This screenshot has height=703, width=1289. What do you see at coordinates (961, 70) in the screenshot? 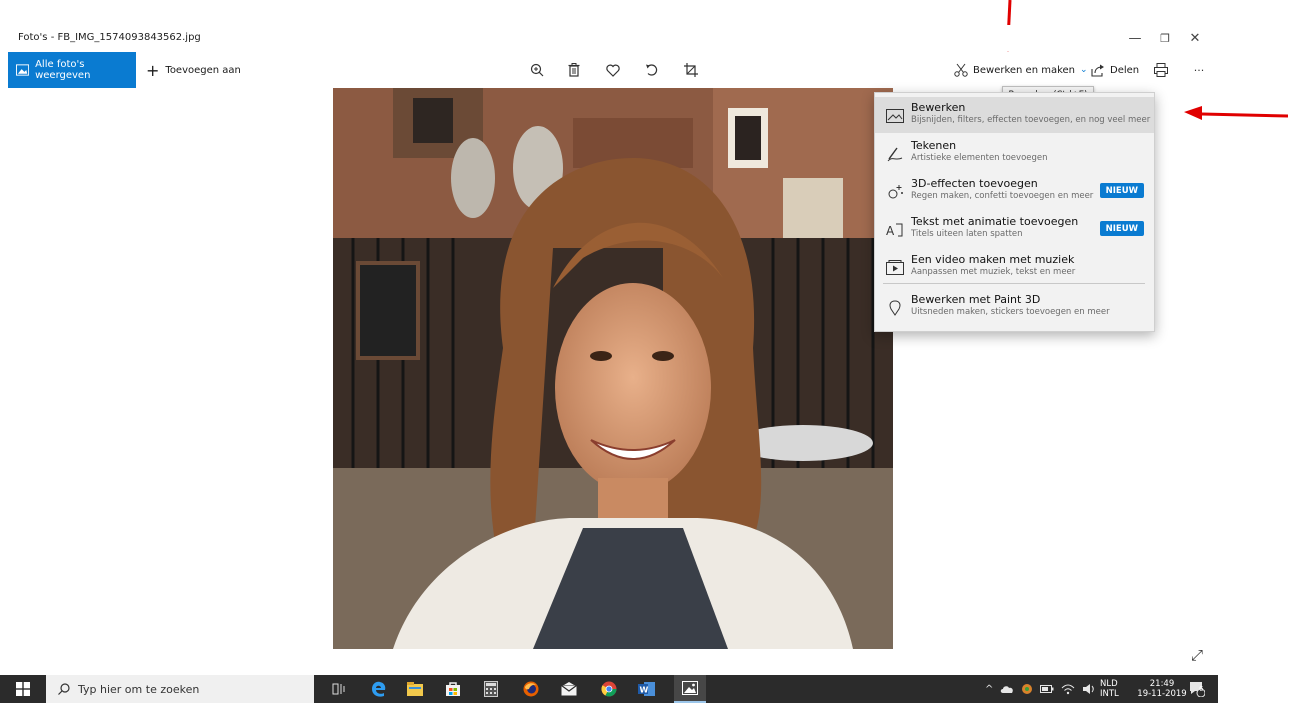
I see `scissors-icon` at bounding box center [961, 70].